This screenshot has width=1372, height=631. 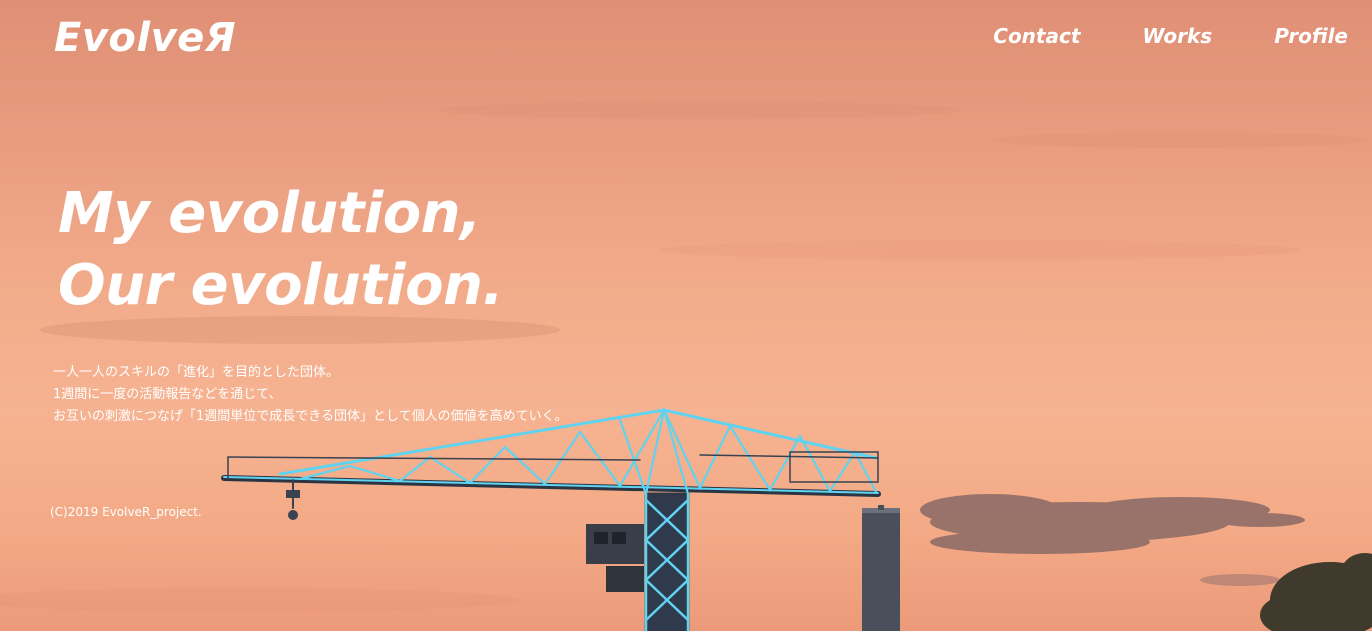 I want to click on nav-link-works: Works, so click(x=1177, y=36).